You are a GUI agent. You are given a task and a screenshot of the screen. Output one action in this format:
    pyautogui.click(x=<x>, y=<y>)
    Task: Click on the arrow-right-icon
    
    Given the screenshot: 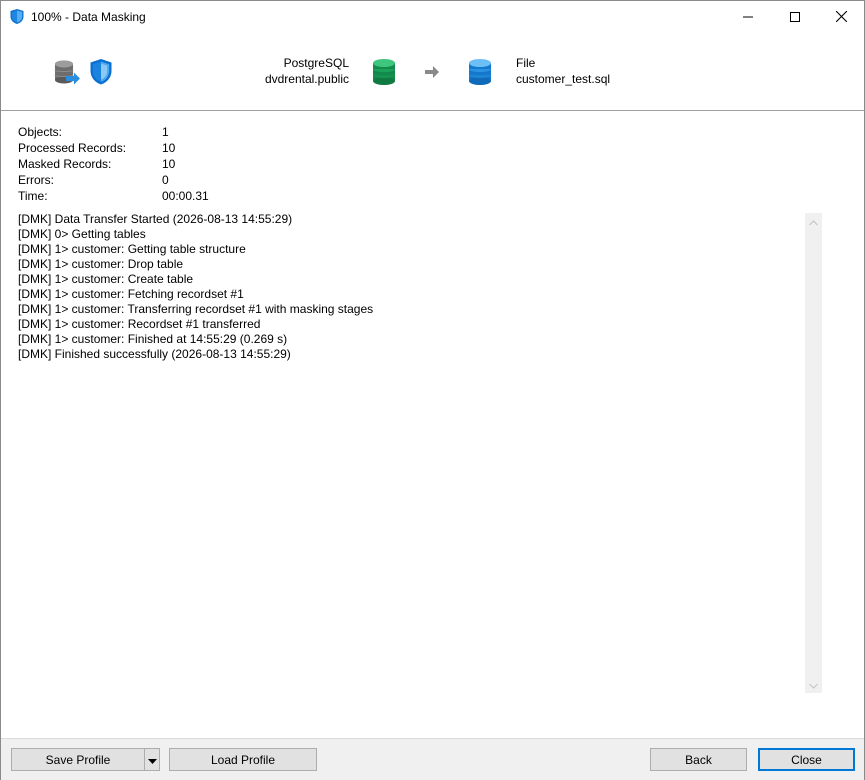 What is the action you would take?
    pyautogui.click(x=432, y=72)
    